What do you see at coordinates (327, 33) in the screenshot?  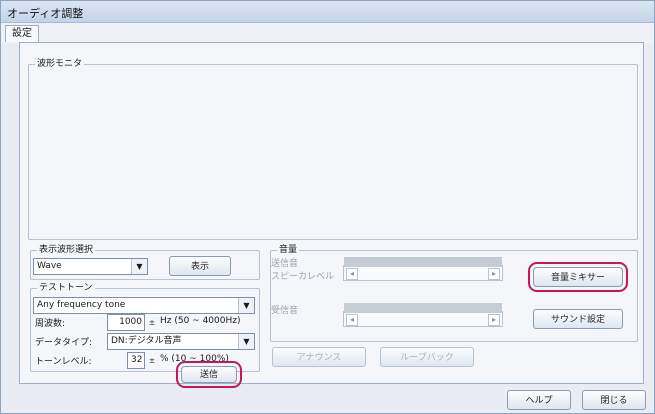 I see `tab-strip: 設定` at bounding box center [327, 33].